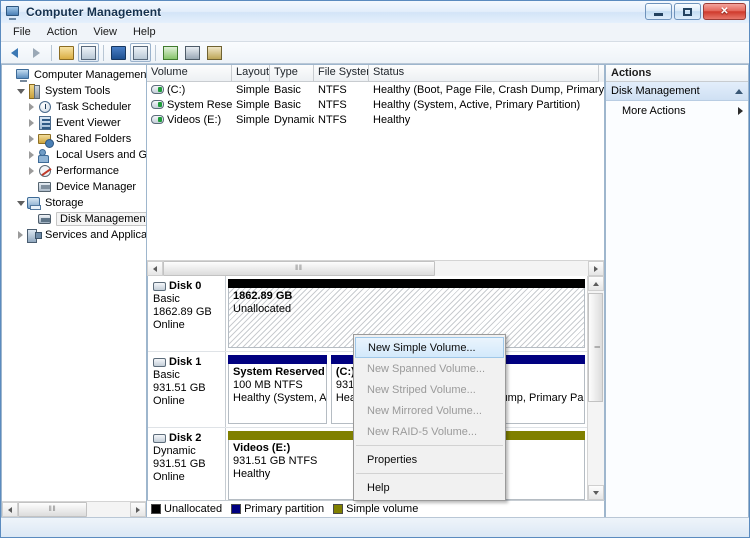 The width and height of the screenshot is (750, 538). I want to click on partition-line2: 100 MB NTFS, so click(268, 385).